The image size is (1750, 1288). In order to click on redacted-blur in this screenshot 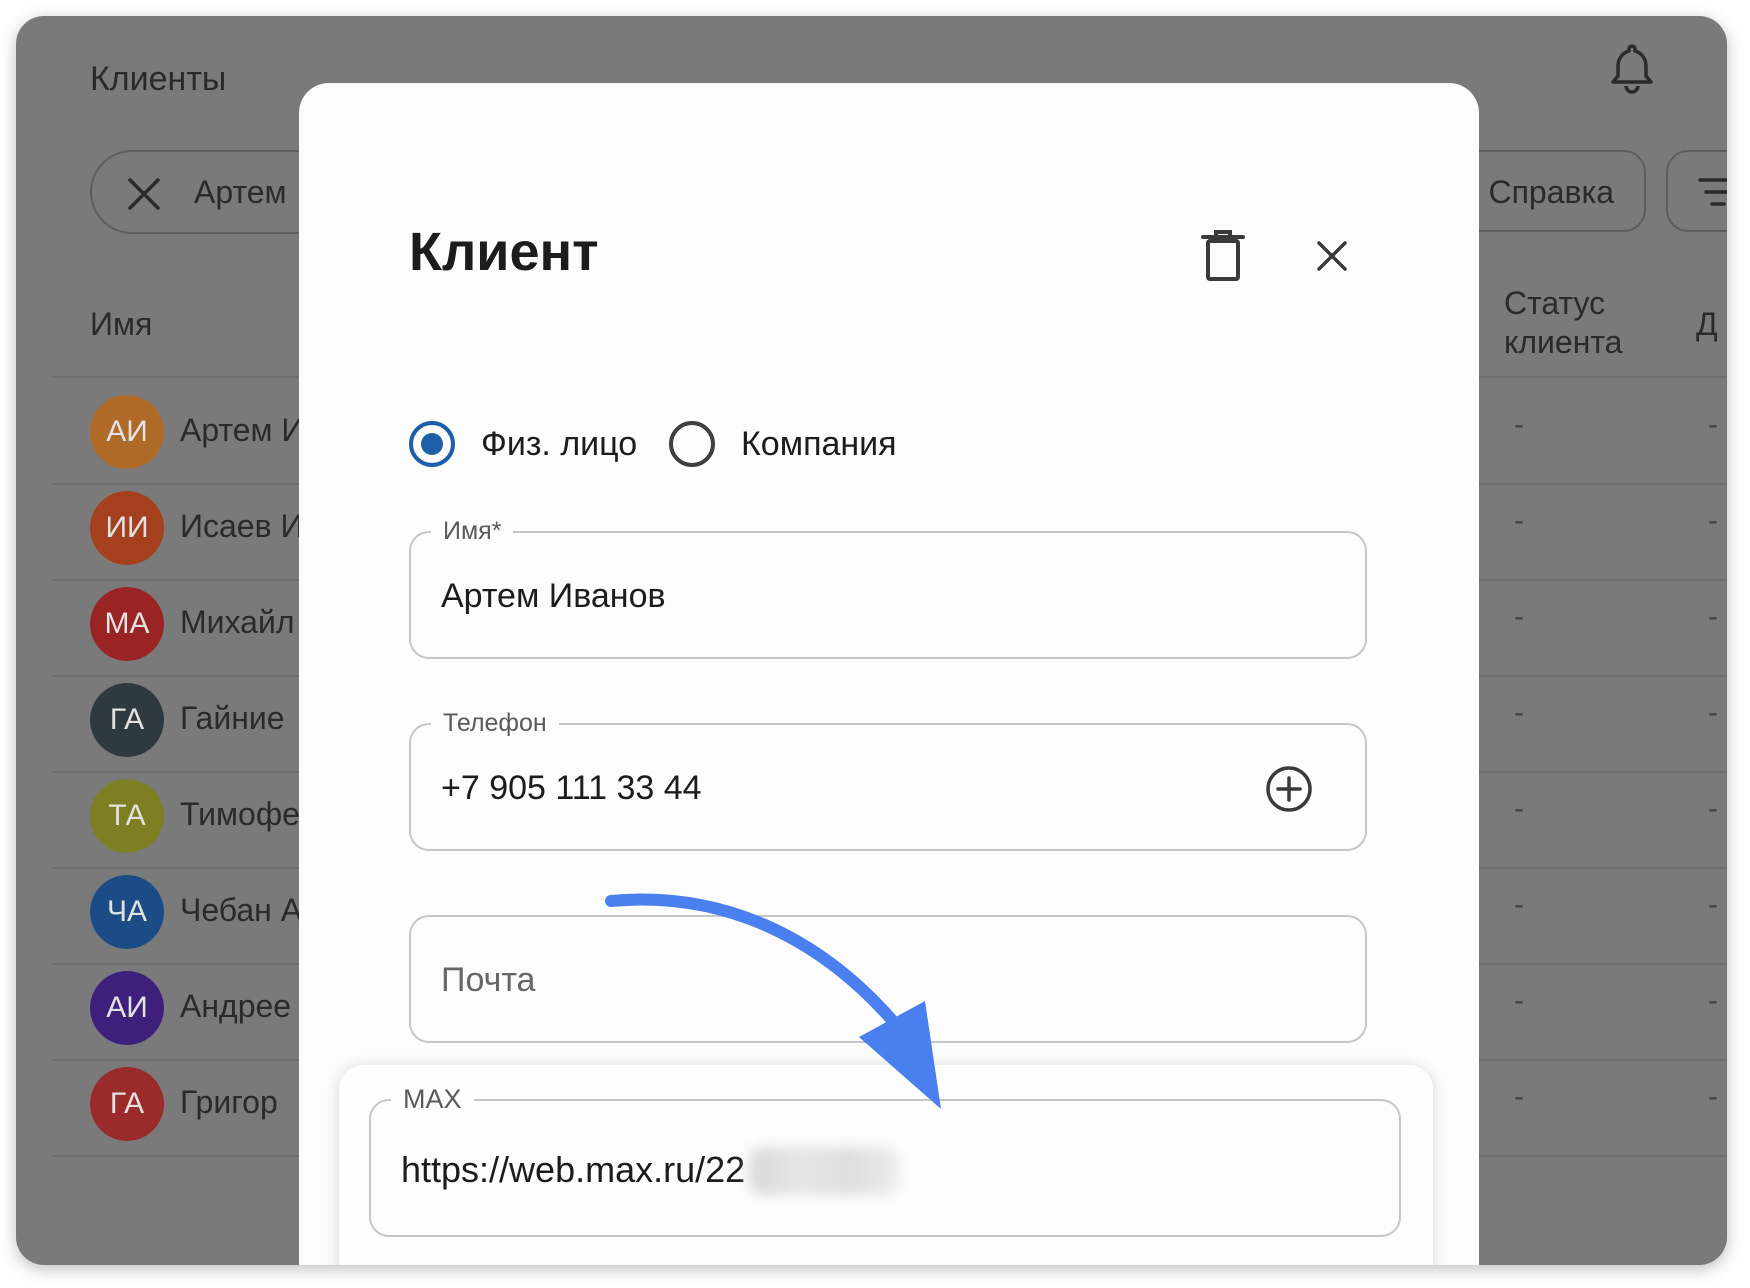, I will do `click(824, 1171)`.